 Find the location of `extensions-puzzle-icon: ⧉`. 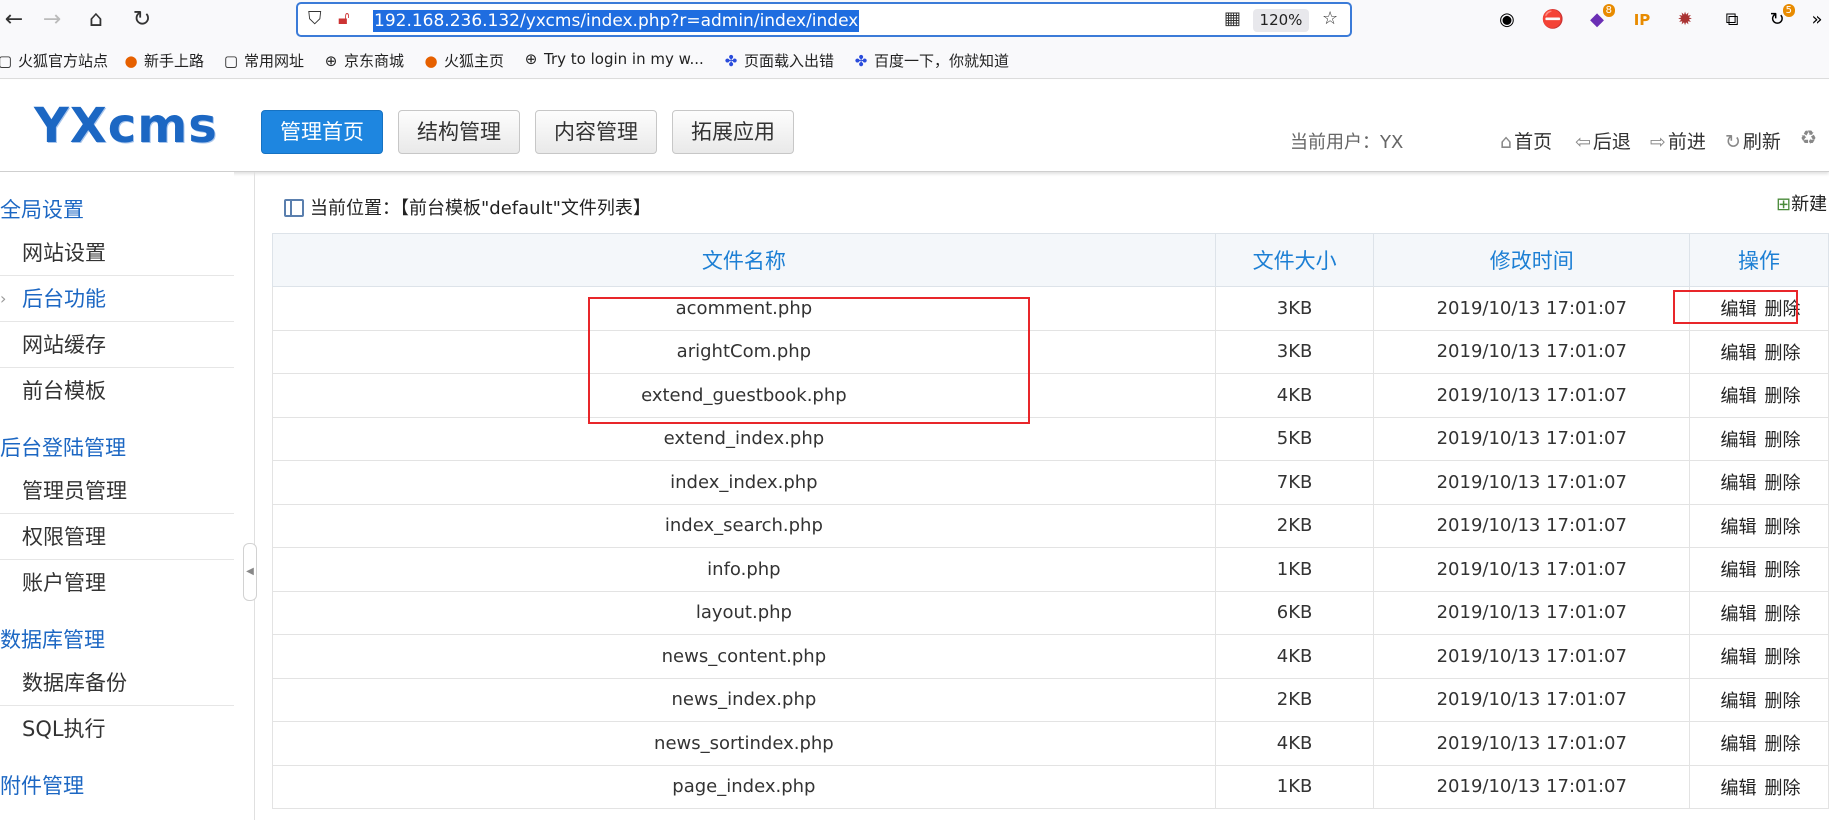

extensions-puzzle-icon: ⧉ is located at coordinates (1732, 20).